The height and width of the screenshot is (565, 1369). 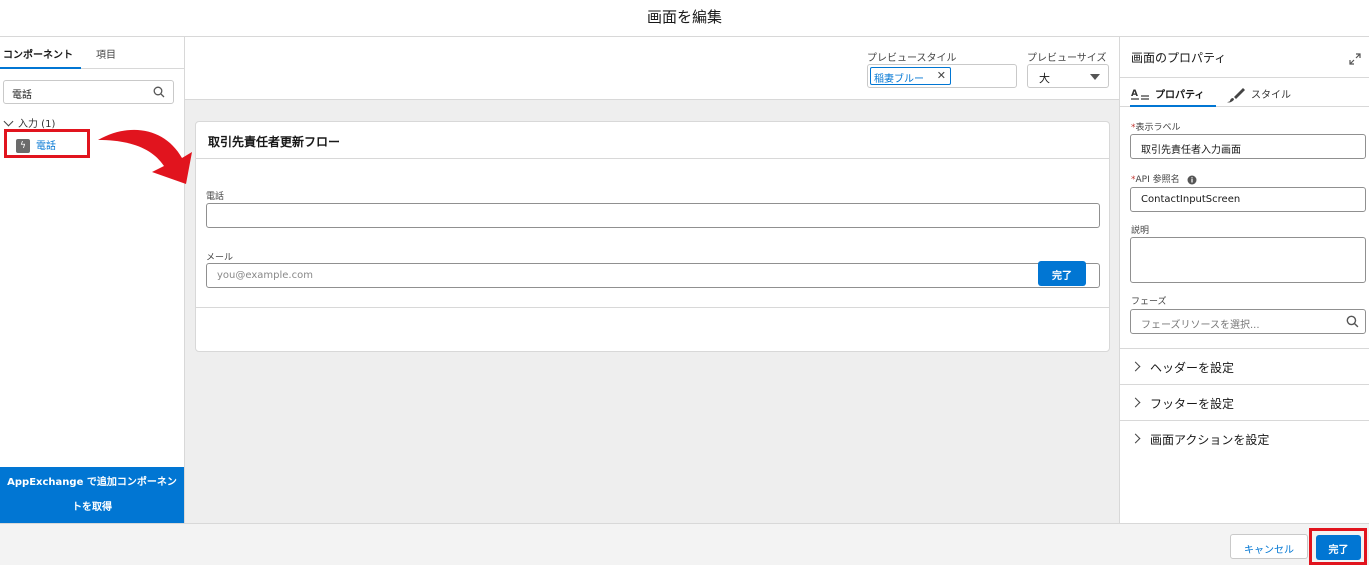 I want to click on text-format-icon: A, so click(x=1140, y=94).